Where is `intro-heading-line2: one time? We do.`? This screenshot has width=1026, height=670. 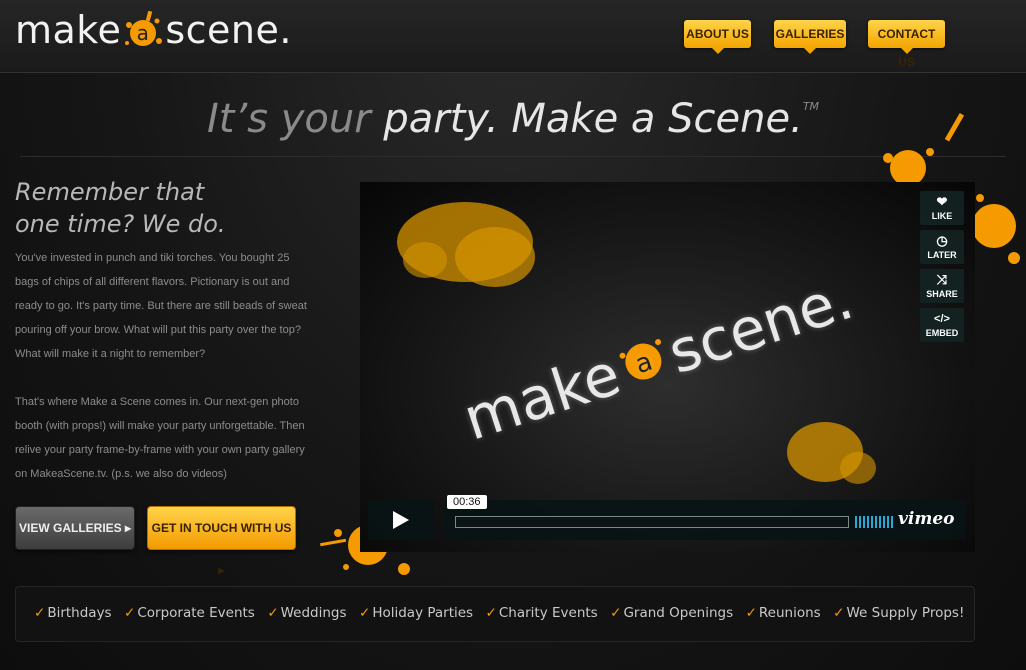
intro-heading-line2: one time? We do. is located at coordinates (120, 224).